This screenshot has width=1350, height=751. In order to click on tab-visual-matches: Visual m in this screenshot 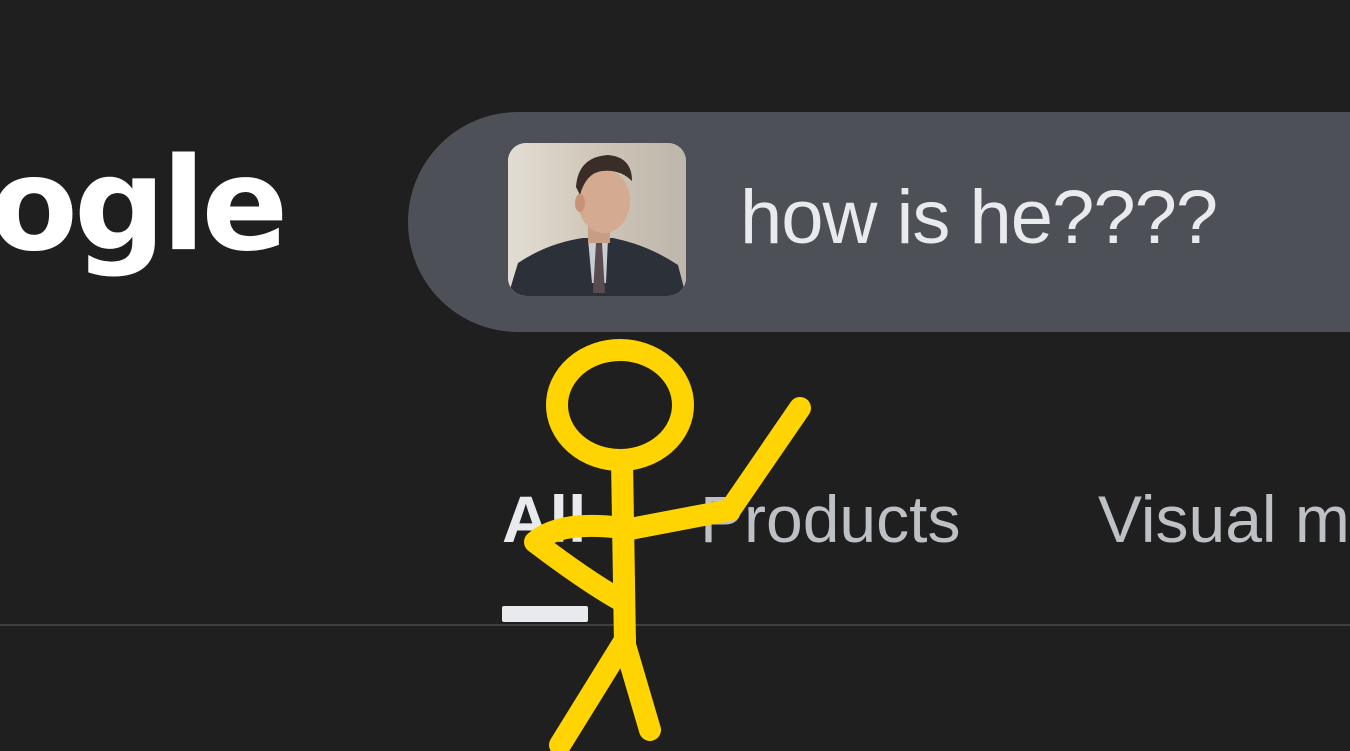, I will do `click(1224, 519)`.